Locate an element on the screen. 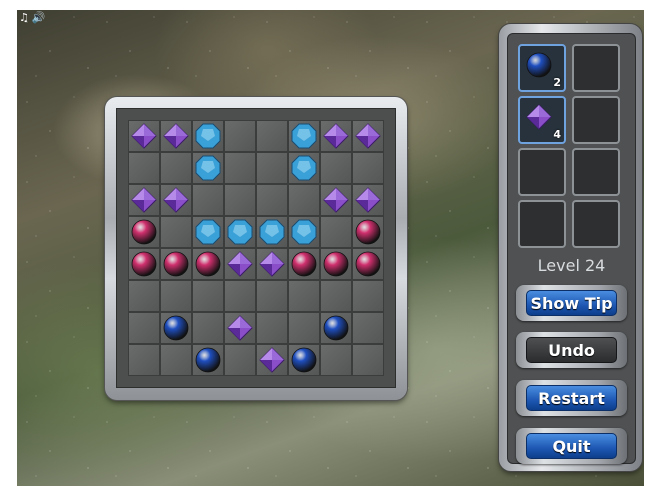  undo-button: Undo is located at coordinates (571, 350).